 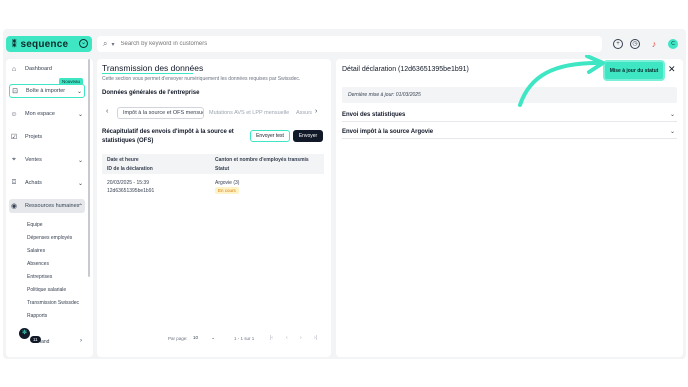 I want to click on sidebar-item-label: Mon espace, so click(x=40, y=114).